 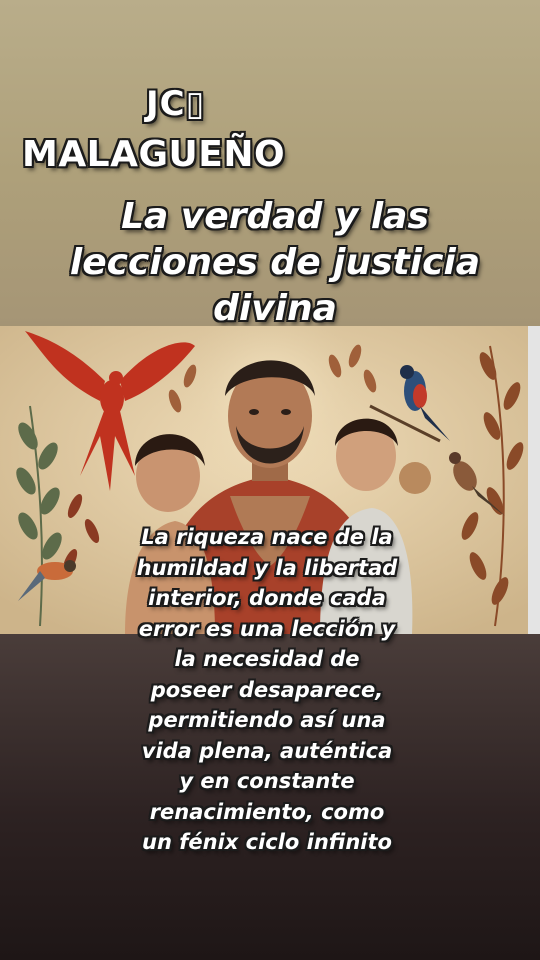 I want to click on quote-line: interior, donde cada, so click(x=267, y=598).